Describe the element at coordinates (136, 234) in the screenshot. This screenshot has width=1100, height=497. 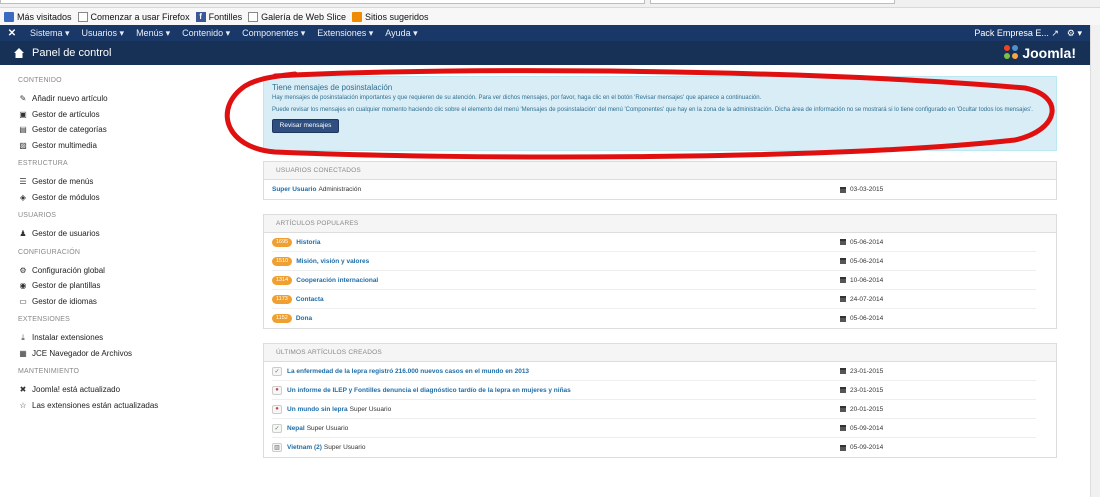
I see `sidebar-item-users: ♟ Gestor de usuarios` at that location.